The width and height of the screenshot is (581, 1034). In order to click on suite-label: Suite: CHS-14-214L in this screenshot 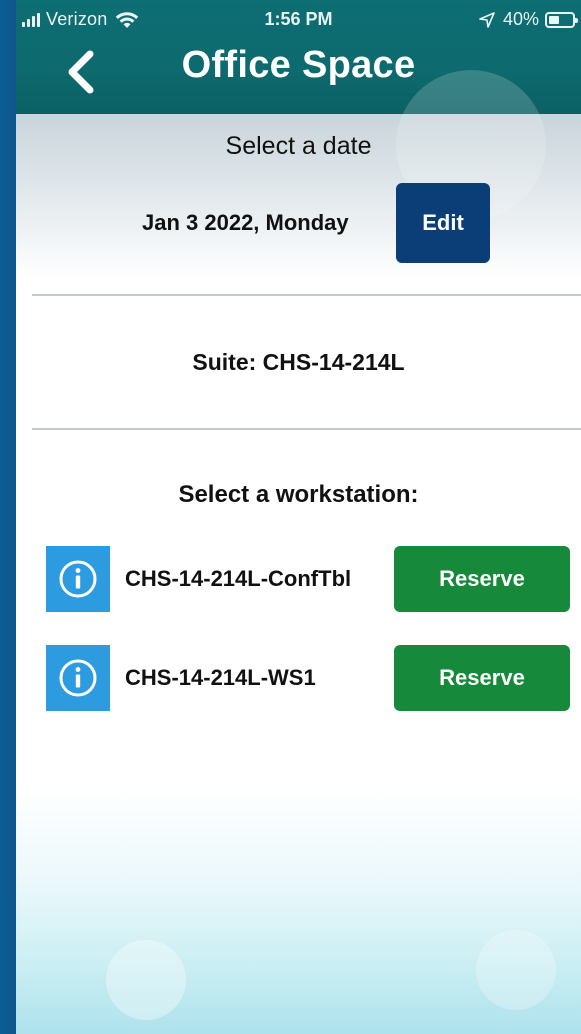, I will do `click(298, 362)`.